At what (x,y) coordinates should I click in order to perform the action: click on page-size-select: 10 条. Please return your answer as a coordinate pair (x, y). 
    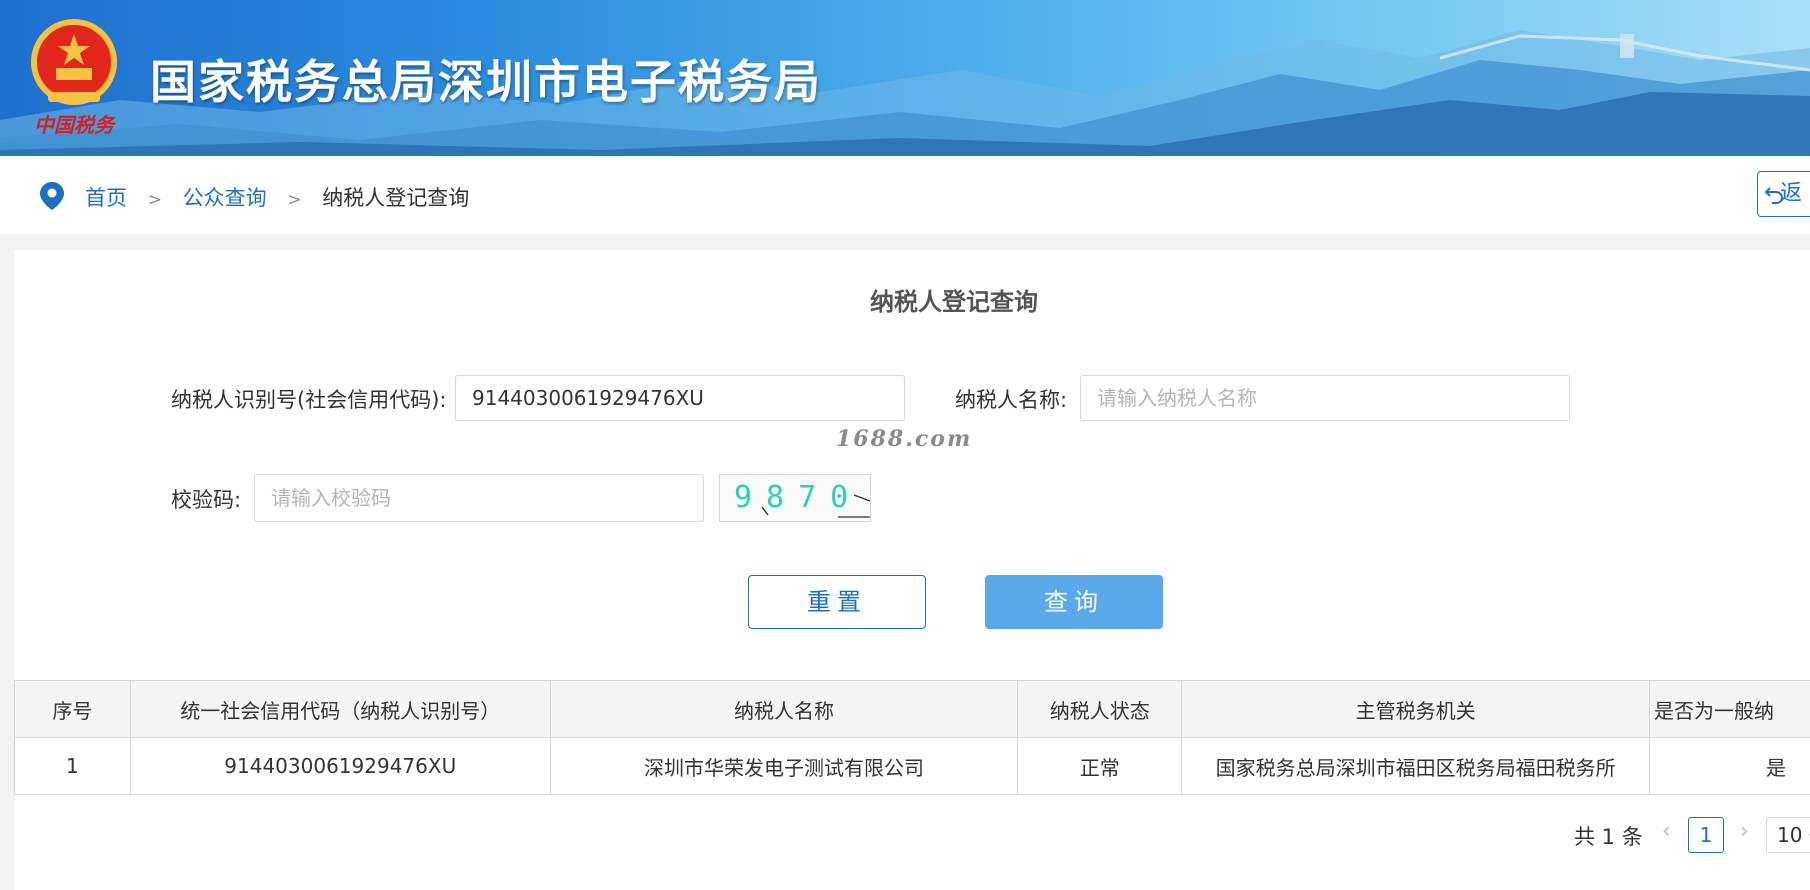
    Looking at the image, I should click on (1788, 835).